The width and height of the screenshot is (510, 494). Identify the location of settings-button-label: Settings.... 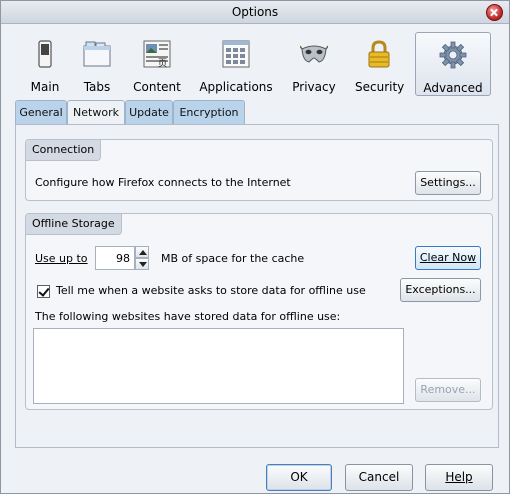
(448, 182).